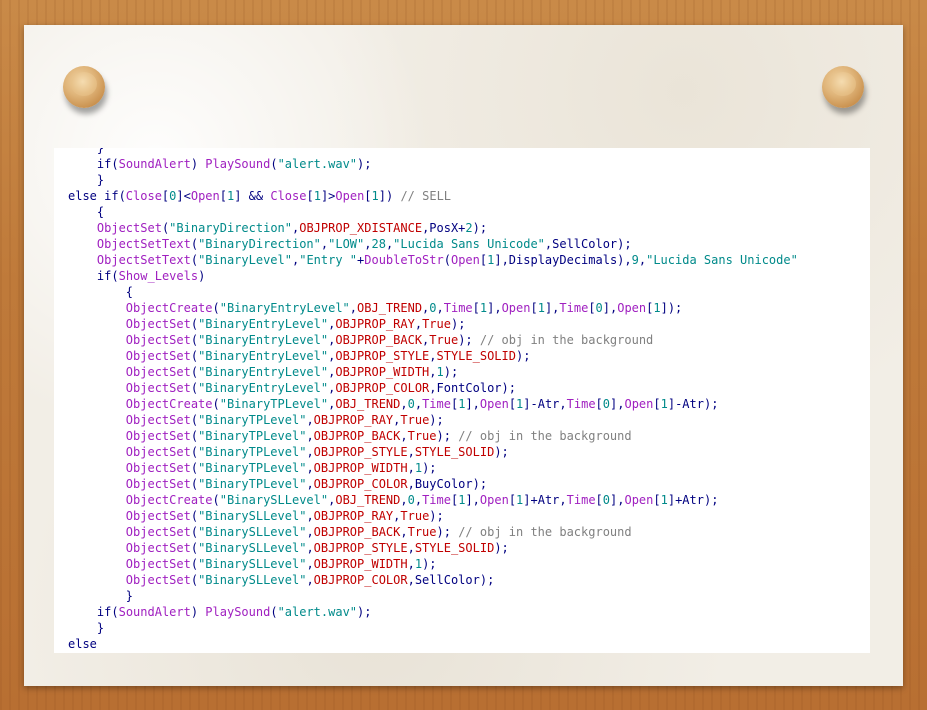 The image size is (927, 710). Describe the element at coordinates (382, 372) in the screenshot. I see `code-token: OBJPROP_WIDTH` at that location.